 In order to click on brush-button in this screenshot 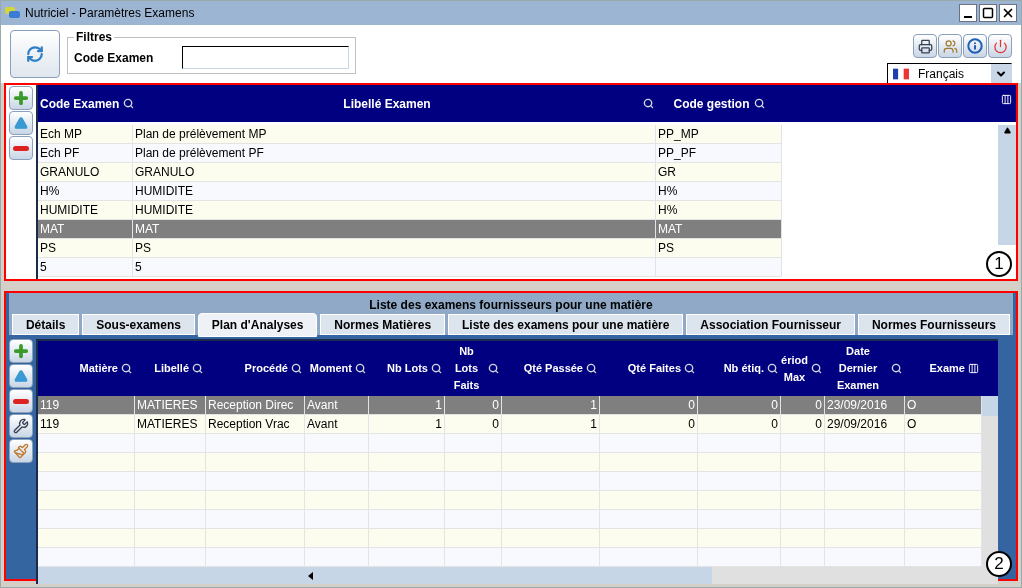, I will do `click(21, 451)`.